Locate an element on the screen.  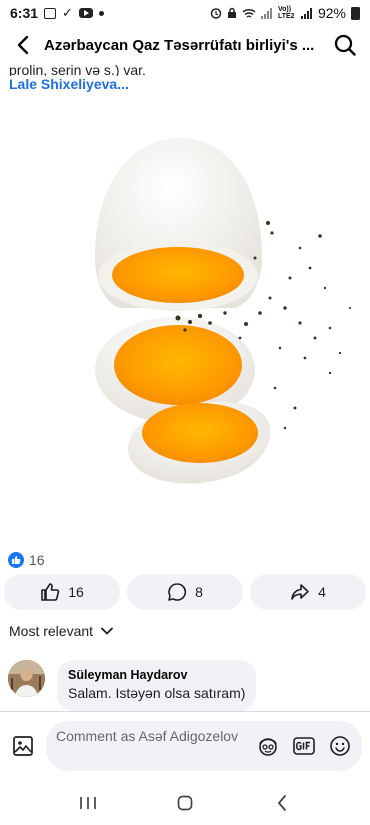
search-button is located at coordinates (345, 45).